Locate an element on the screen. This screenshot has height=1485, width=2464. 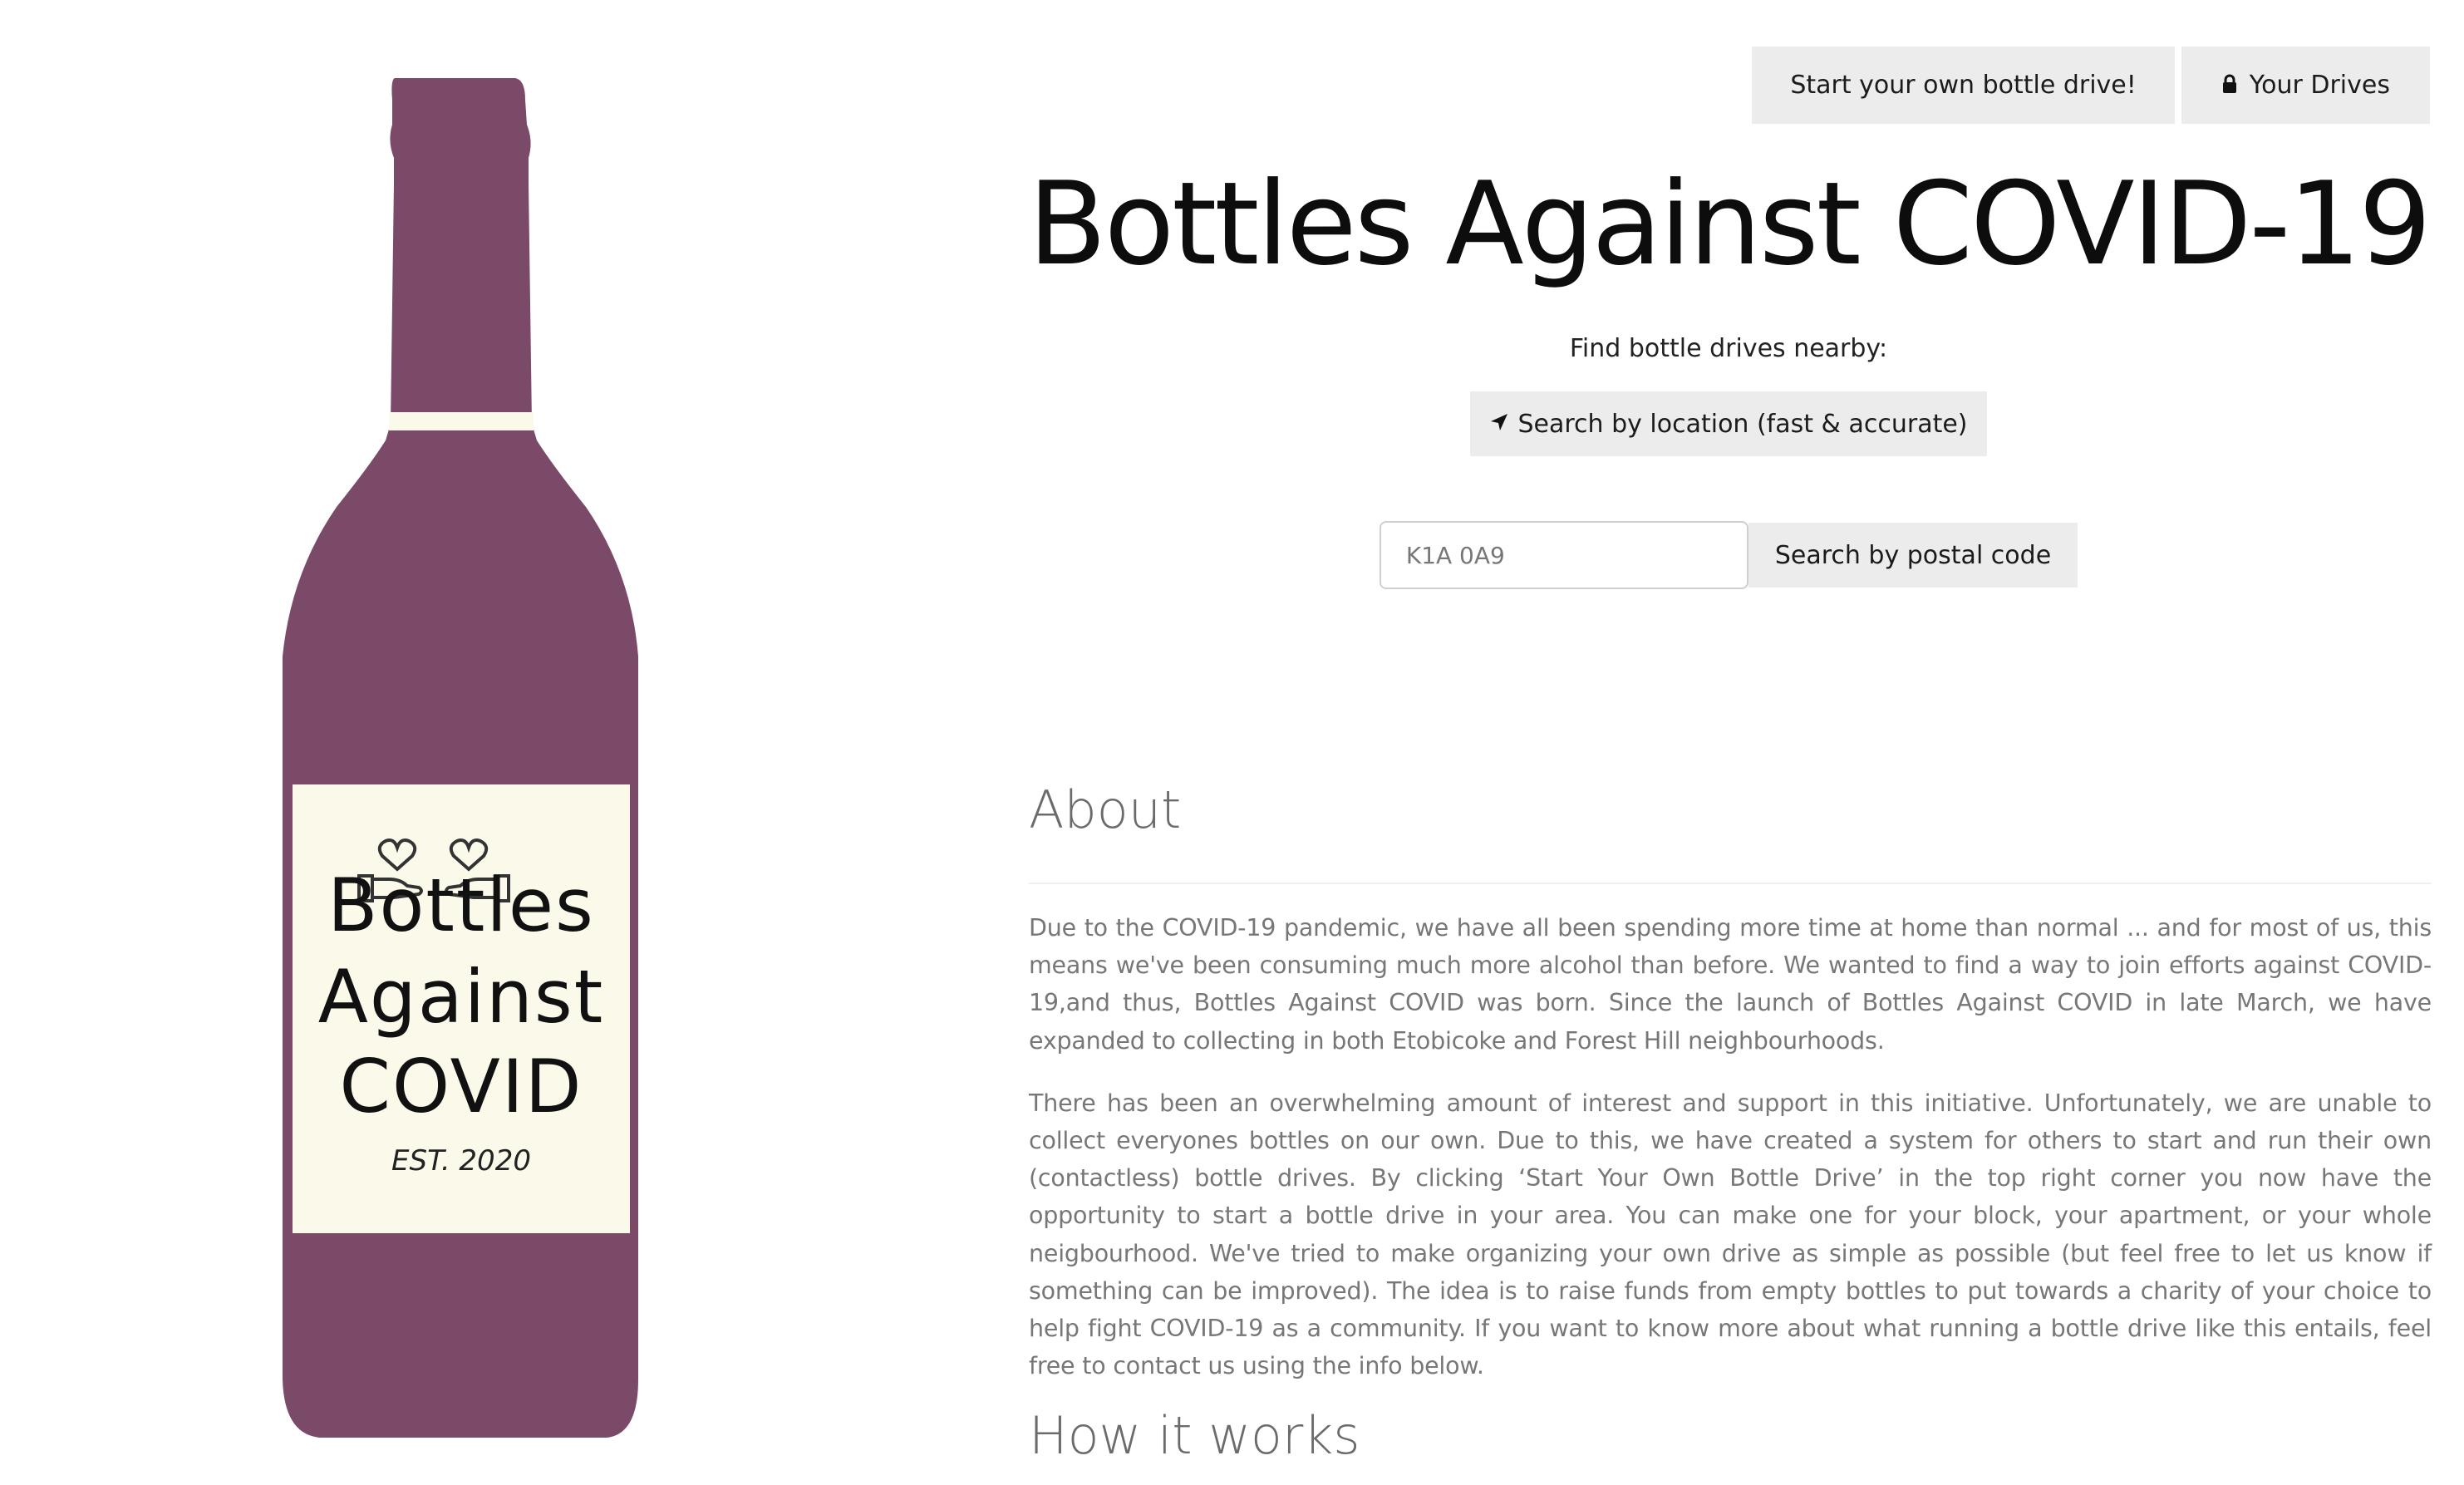
postal-code-input is located at coordinates (1563, 555).